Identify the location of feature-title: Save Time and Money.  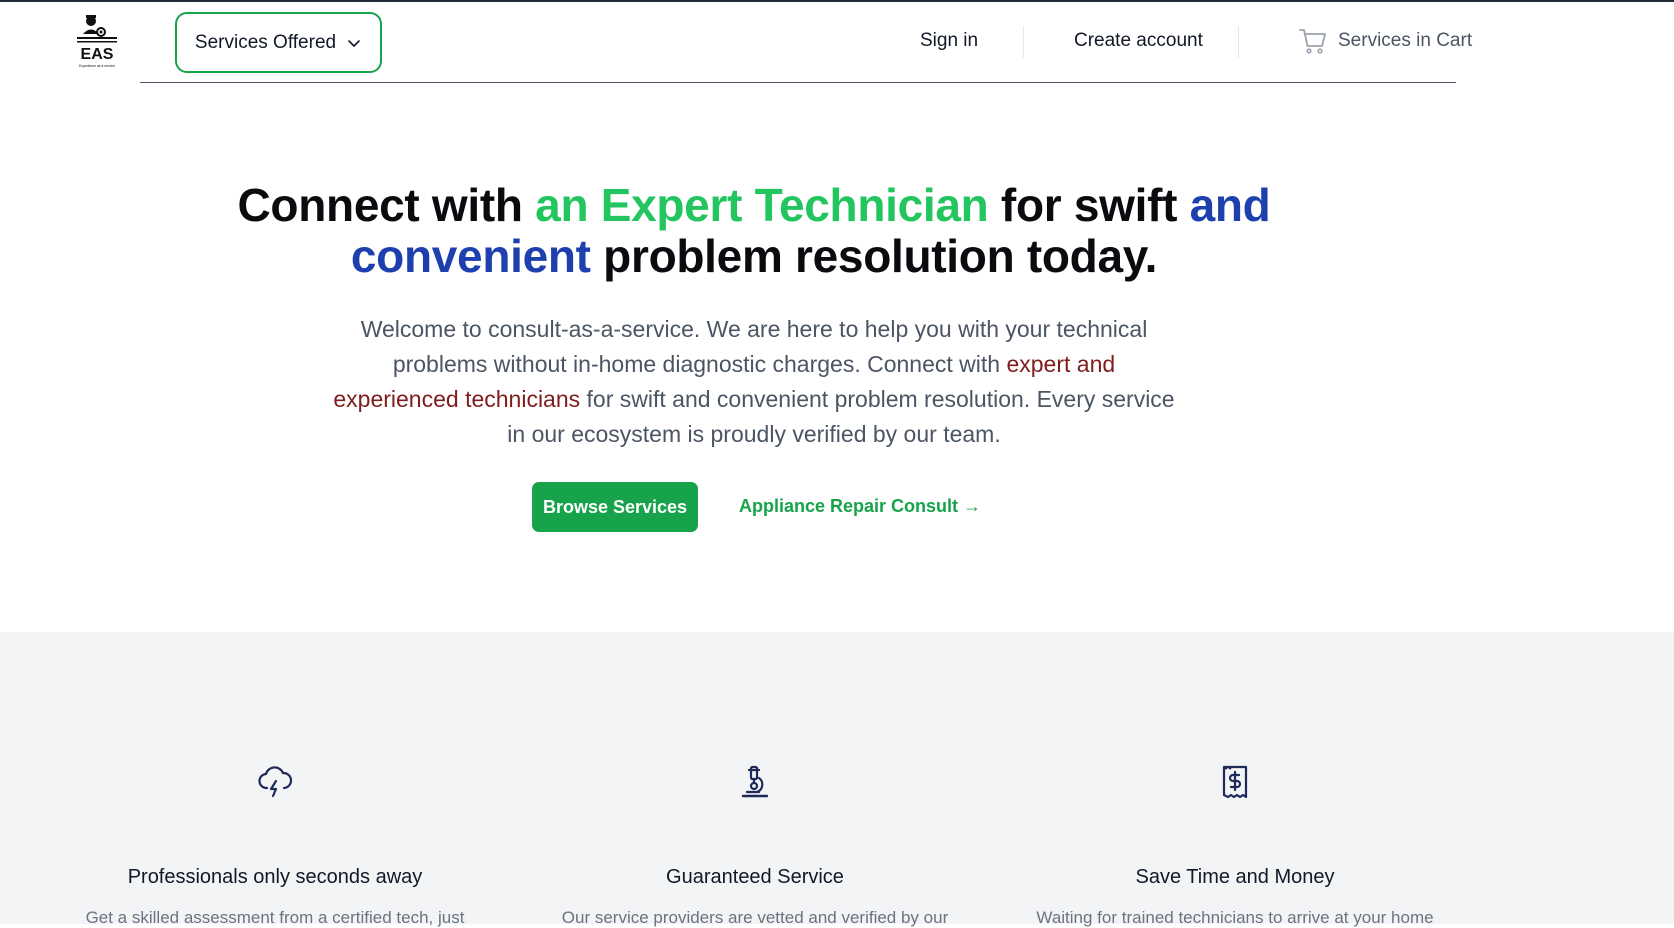
(1235, 877).